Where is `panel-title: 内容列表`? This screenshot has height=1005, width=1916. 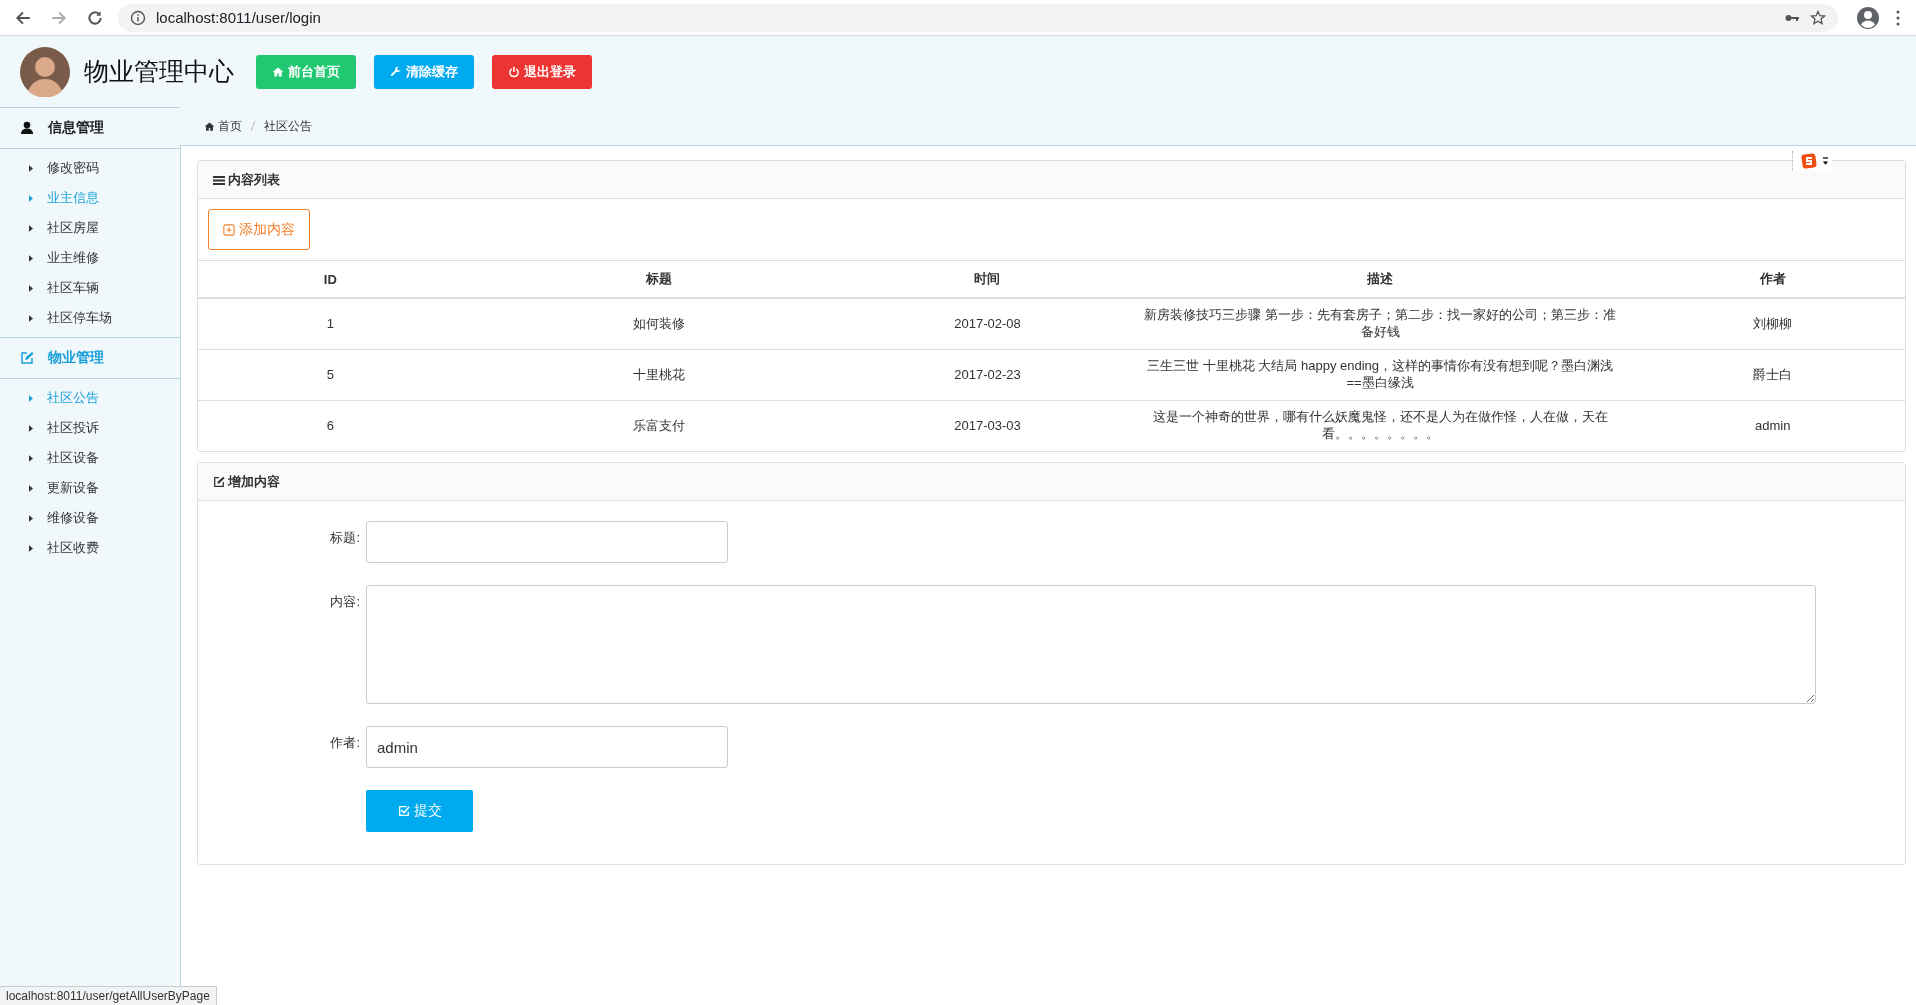 panel-title: 内容列表 is located at coordinates (254, 179).